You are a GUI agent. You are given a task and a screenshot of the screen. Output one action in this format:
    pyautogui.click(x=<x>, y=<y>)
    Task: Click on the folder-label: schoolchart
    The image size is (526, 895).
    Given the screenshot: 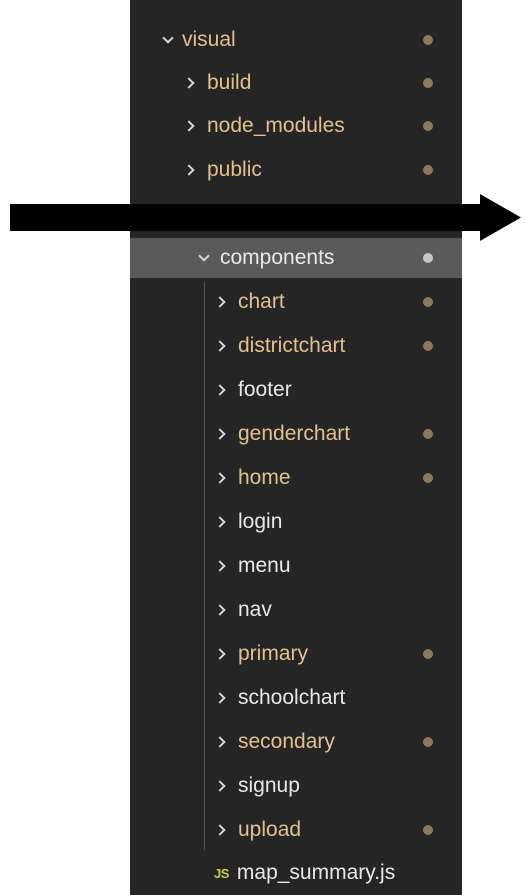 What is the action you would take?
    pyautogui.click(x=292, y=697)
    